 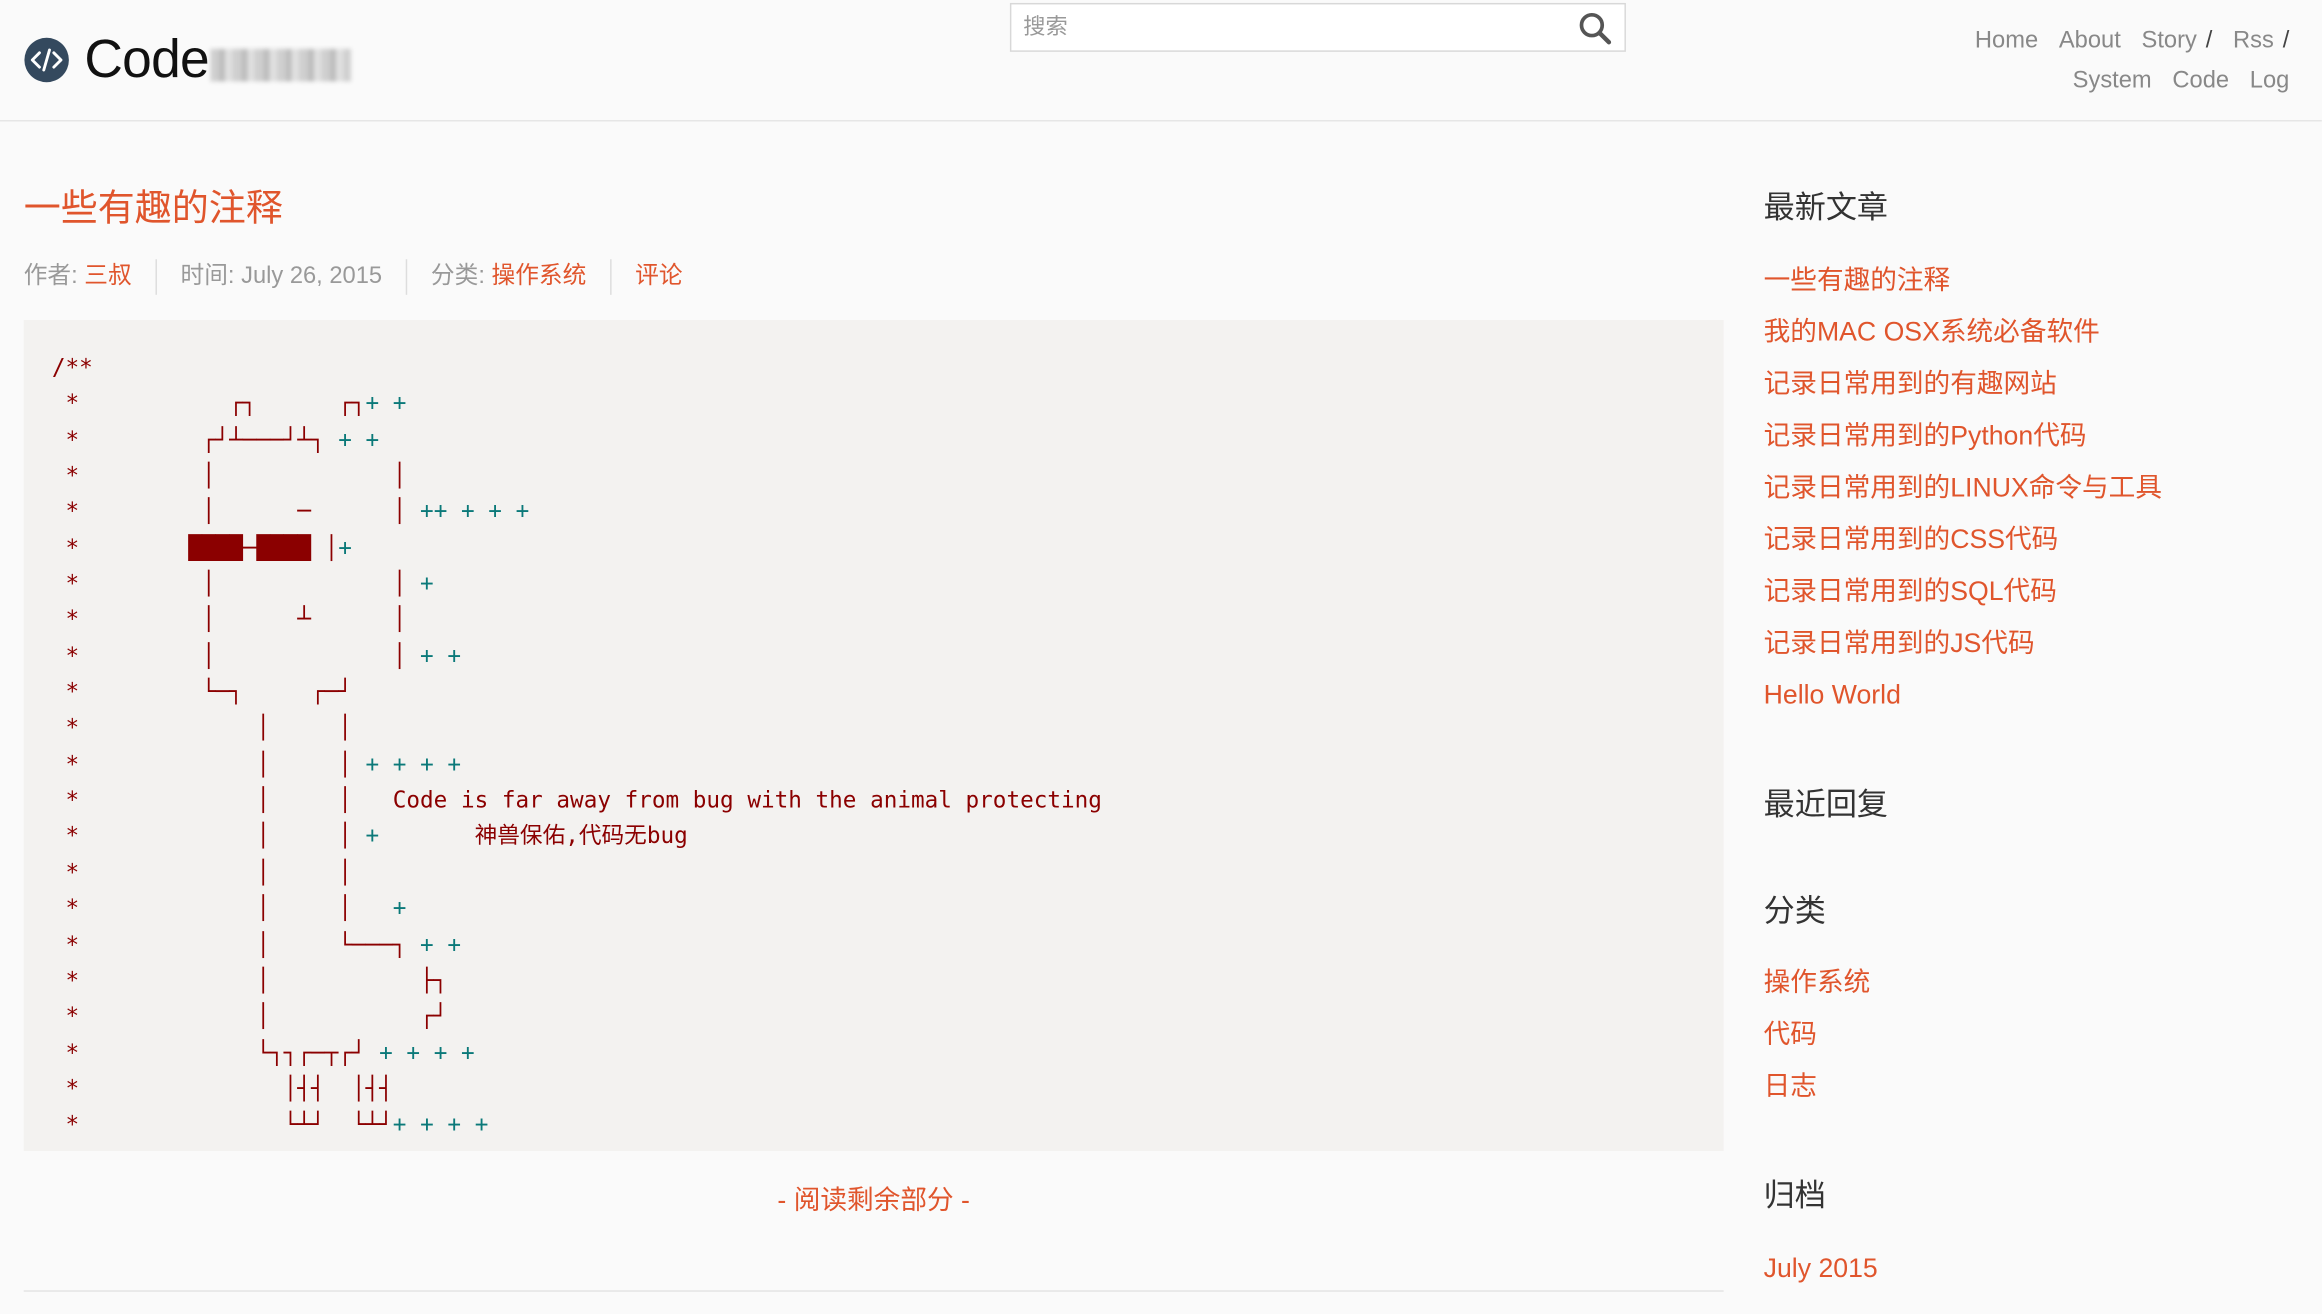 I want to click on nav-home: Home, so click(x=2006, y=40).